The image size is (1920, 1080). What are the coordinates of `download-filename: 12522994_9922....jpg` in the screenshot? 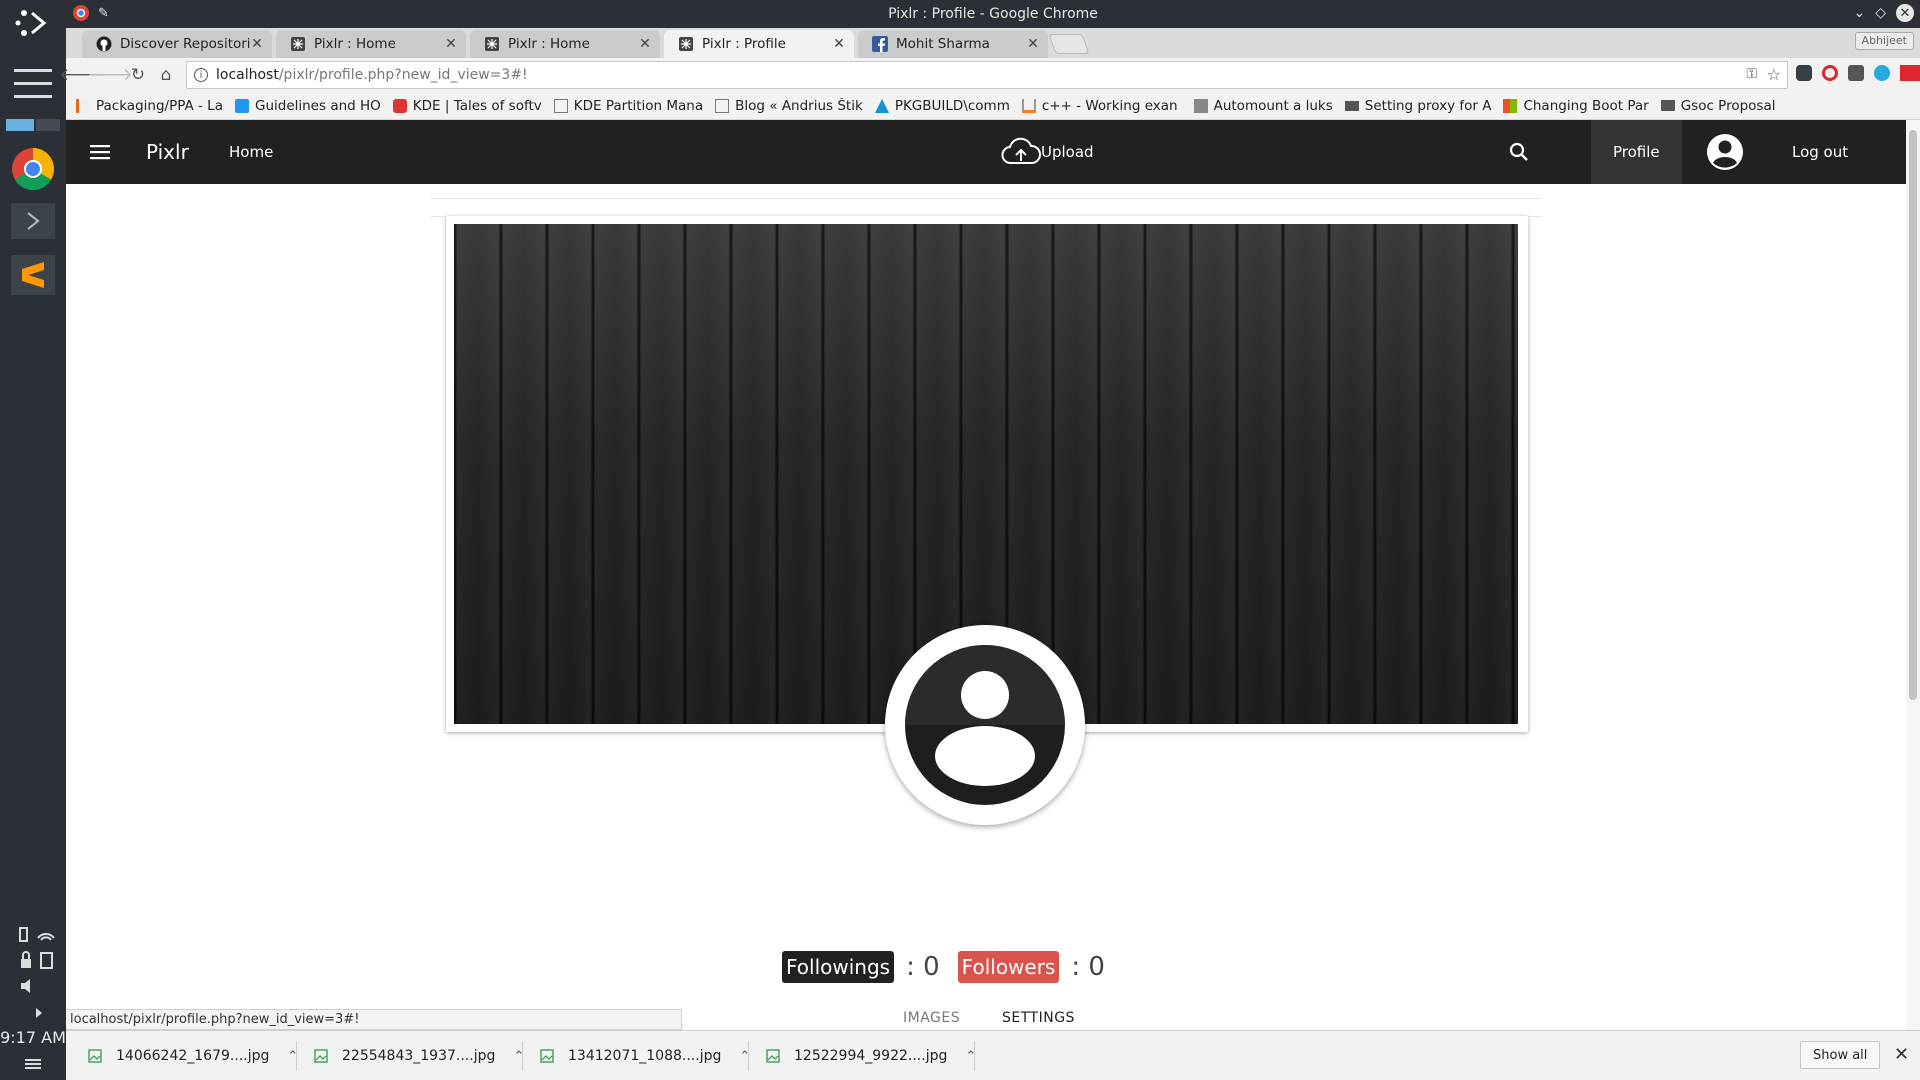 It's located at (871, 1056).